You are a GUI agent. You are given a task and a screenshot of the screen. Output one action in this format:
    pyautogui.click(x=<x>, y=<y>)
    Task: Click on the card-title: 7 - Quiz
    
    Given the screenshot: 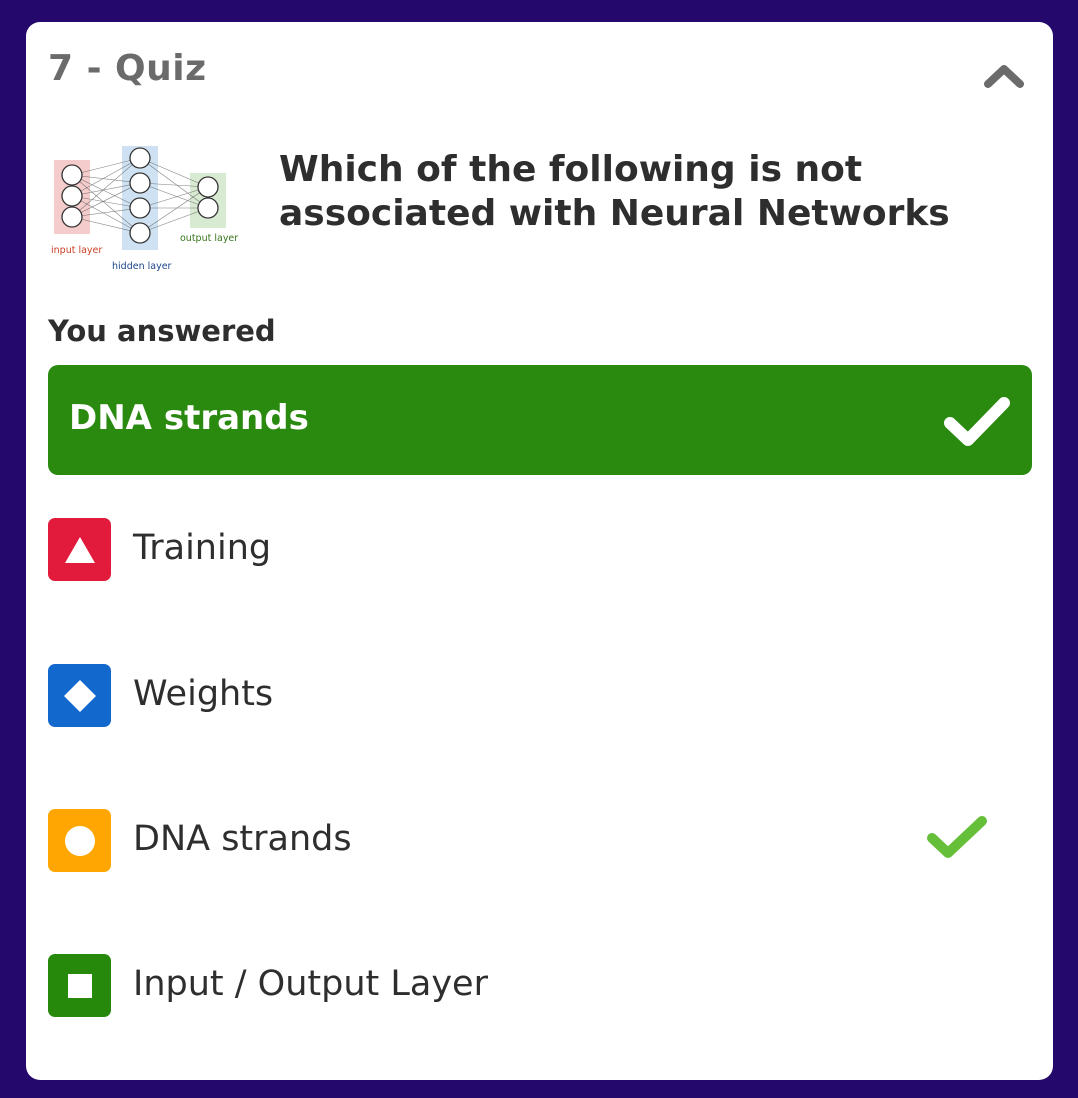 What is the action you would take?
    pyautogui.click(x=127, y=68)
    